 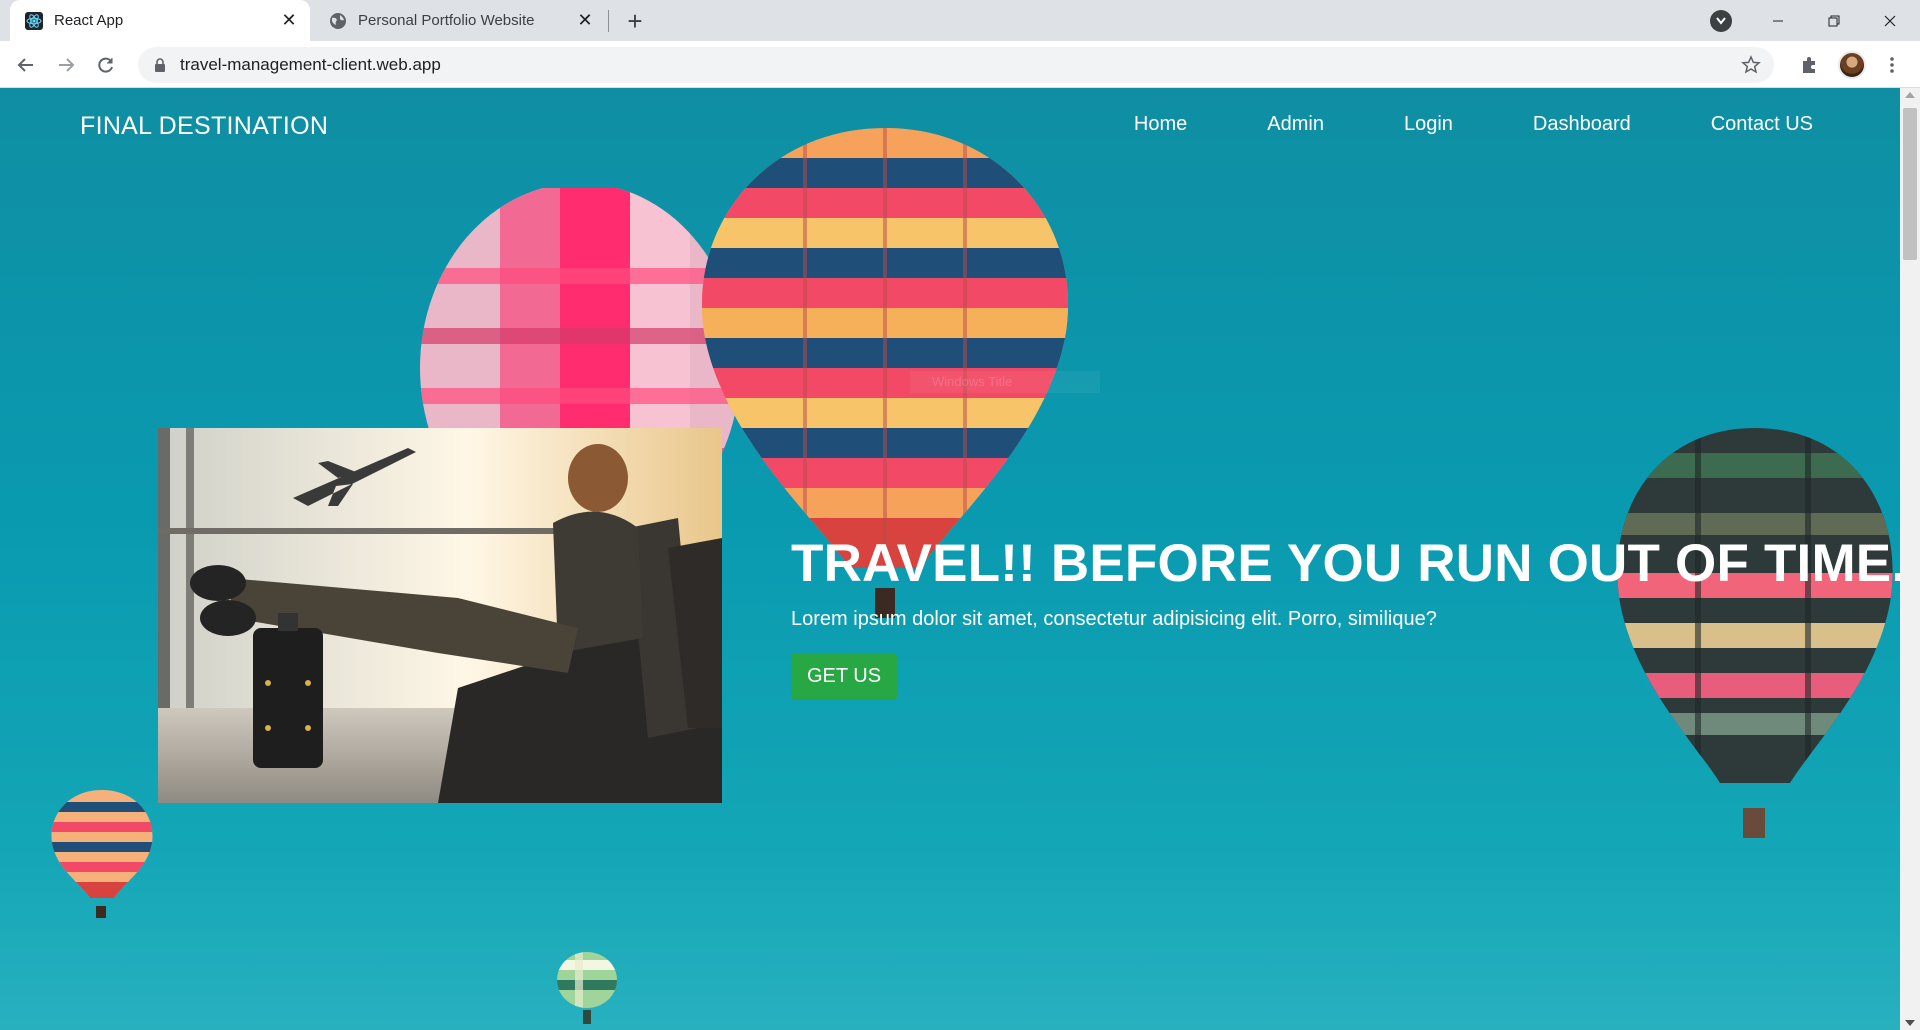 I want to click on nav-link-dashboard: Dashboard, so click(x=1582, y=124).